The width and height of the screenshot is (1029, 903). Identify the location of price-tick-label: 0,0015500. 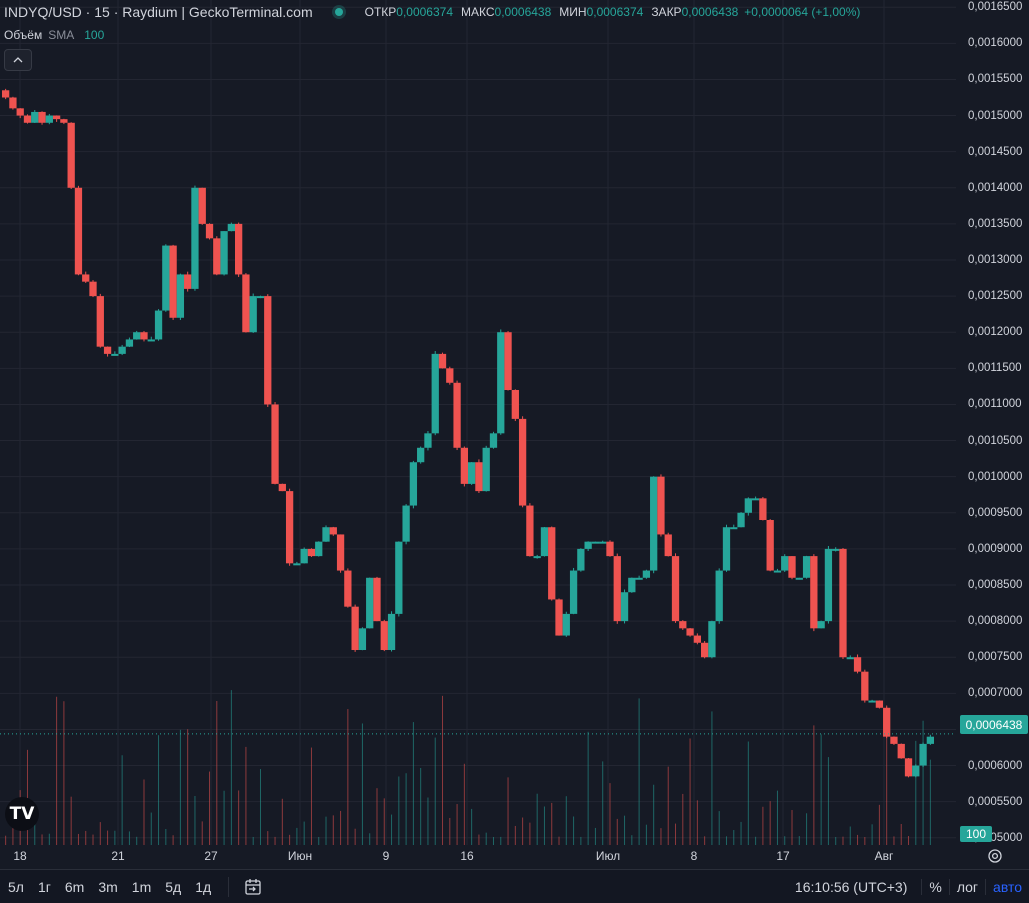
(995, 79).